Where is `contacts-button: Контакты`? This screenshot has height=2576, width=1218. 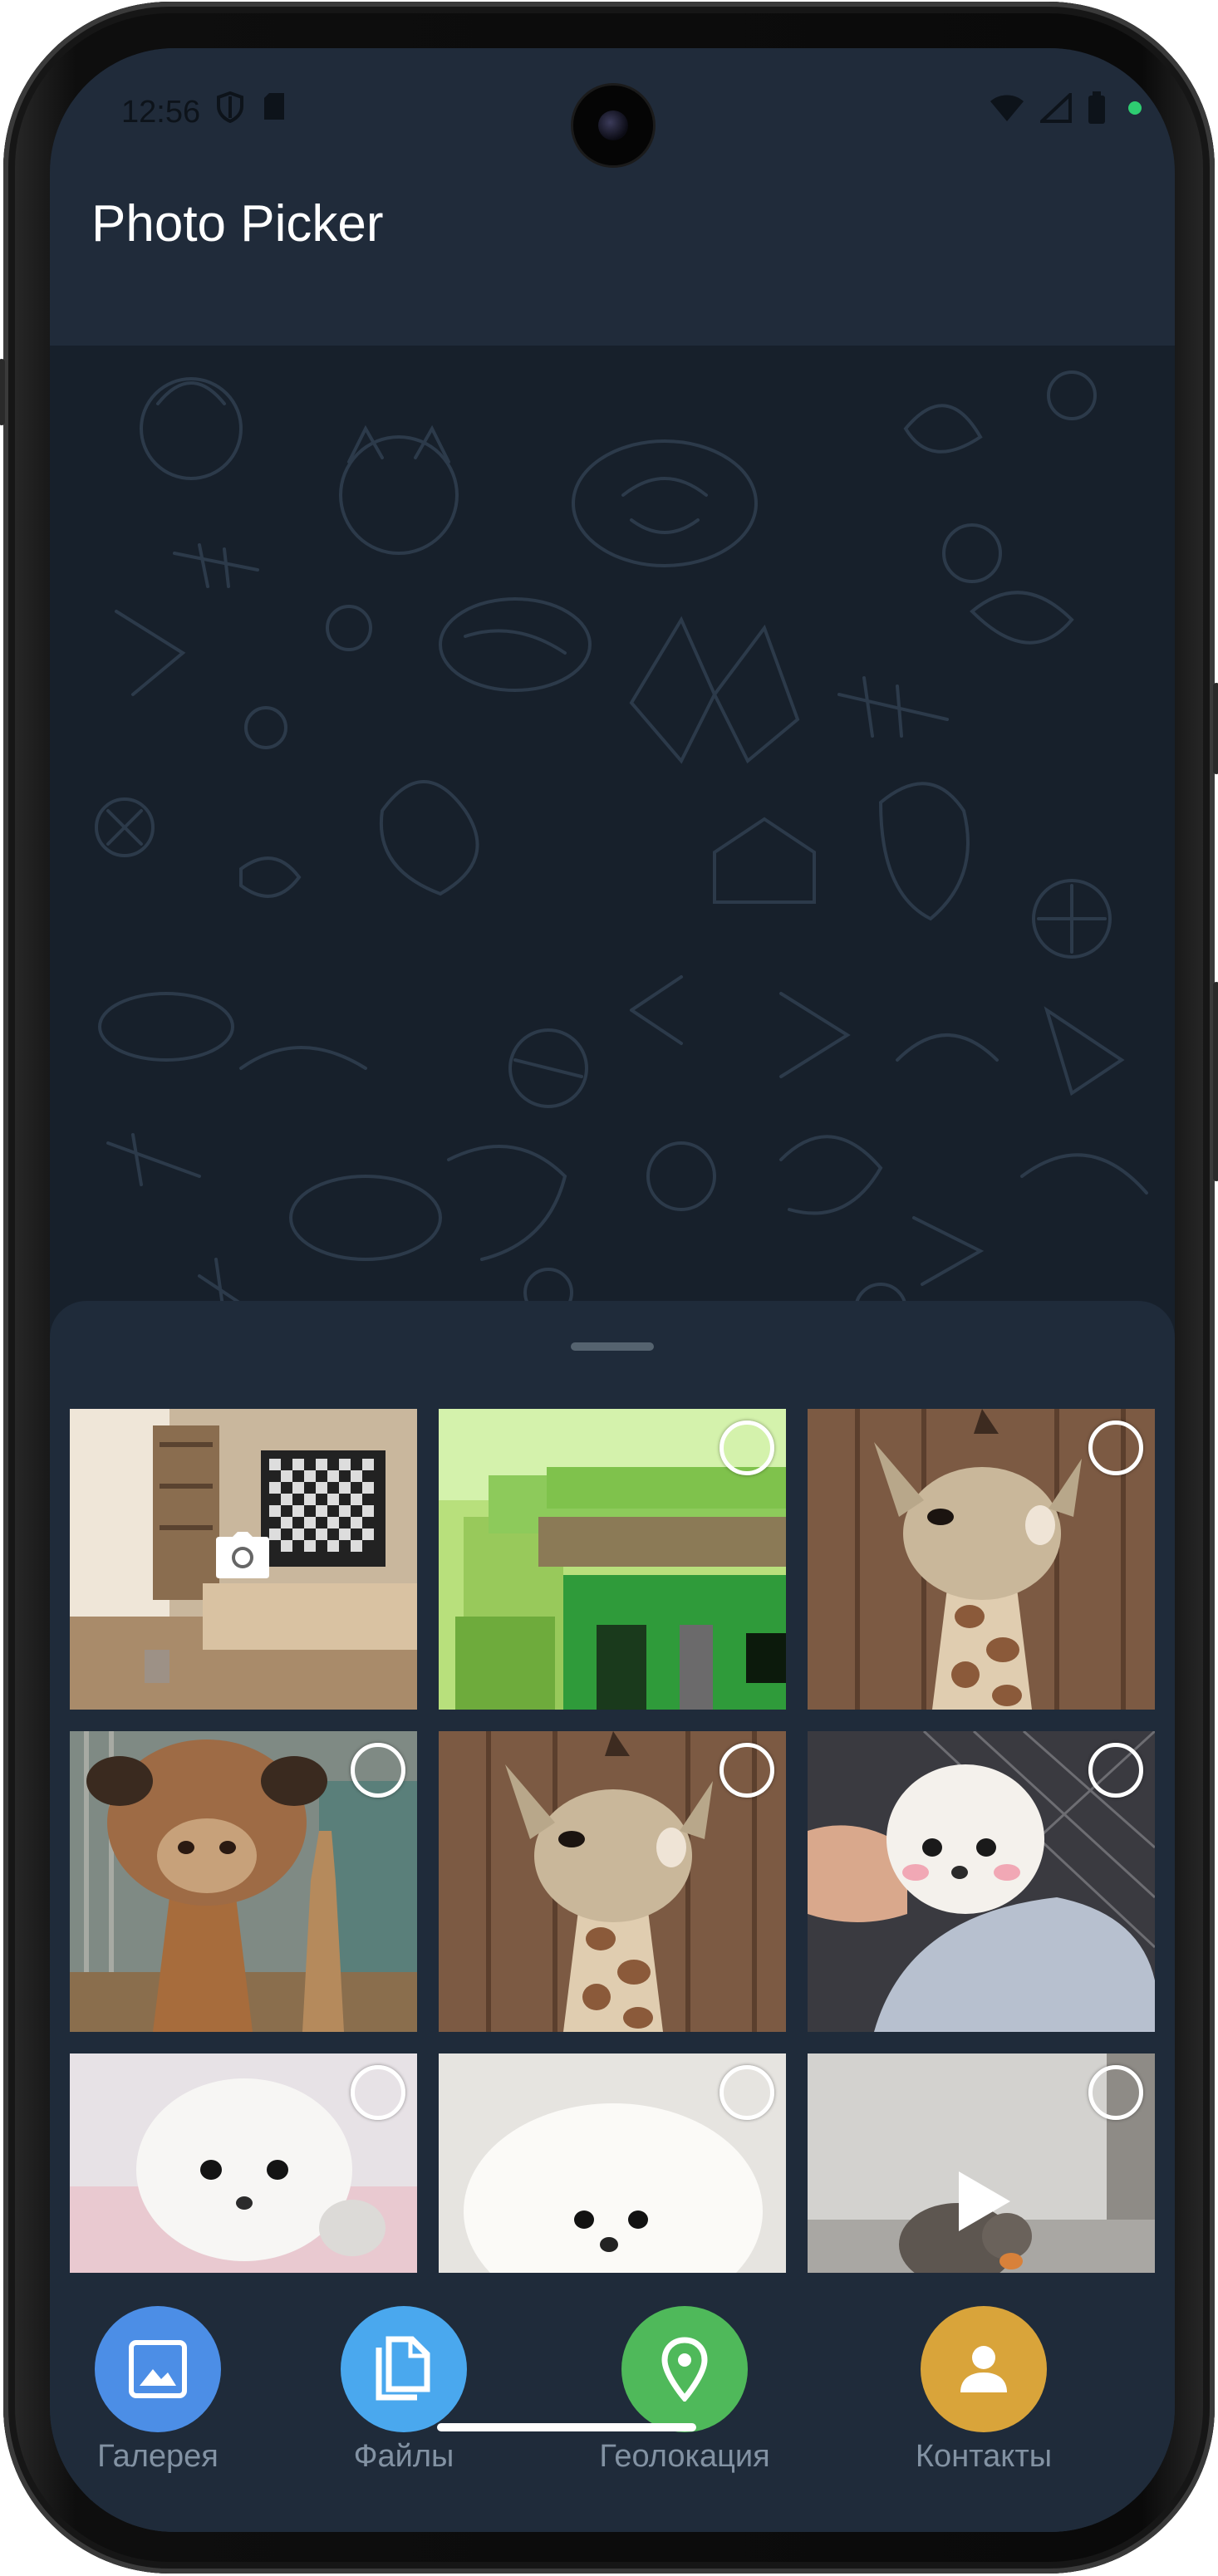
contacts-button: Контакты is located at coordinates (983, 2390).